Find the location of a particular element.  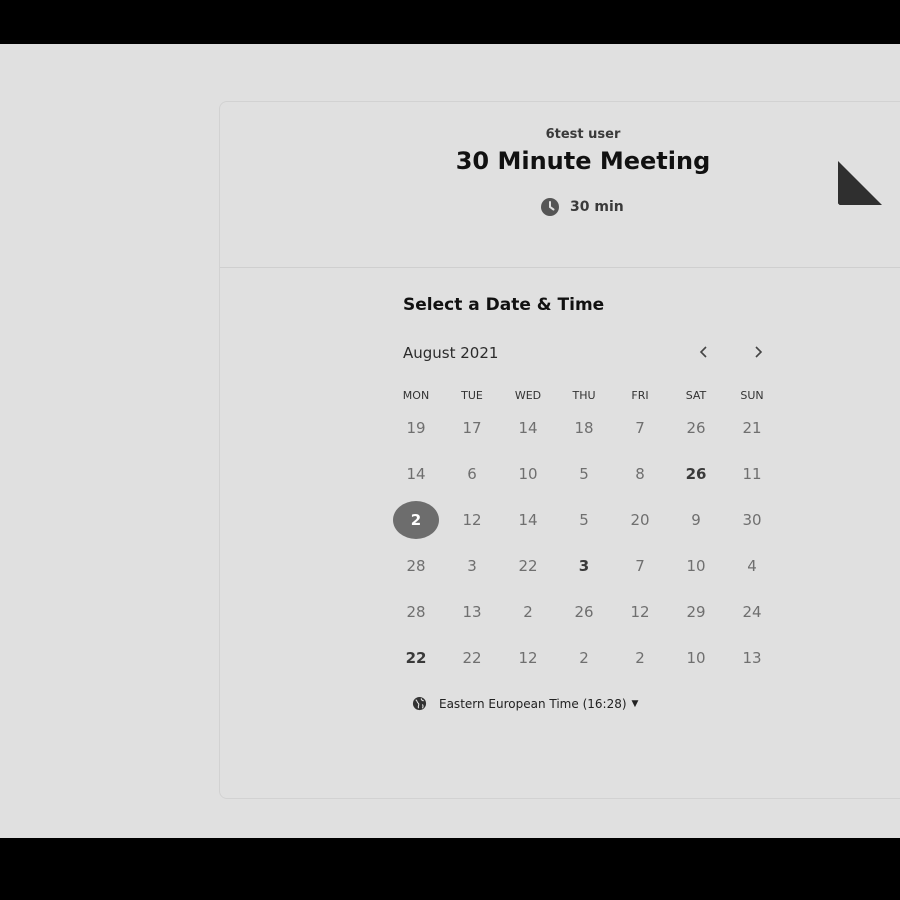

weekday-label: SAT is located at coordinates (696, 395).